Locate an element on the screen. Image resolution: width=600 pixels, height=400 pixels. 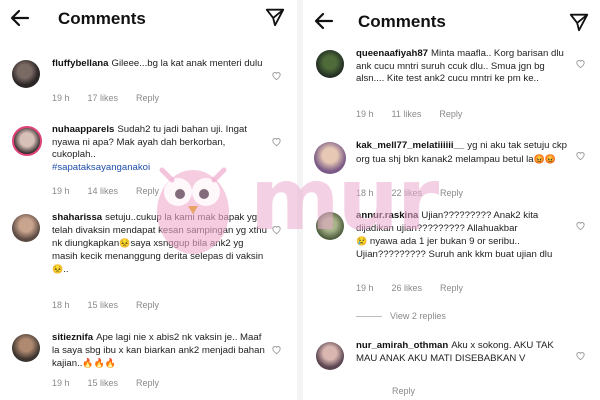
comment-likes: 22 likes is located at coordinates (407, 193).